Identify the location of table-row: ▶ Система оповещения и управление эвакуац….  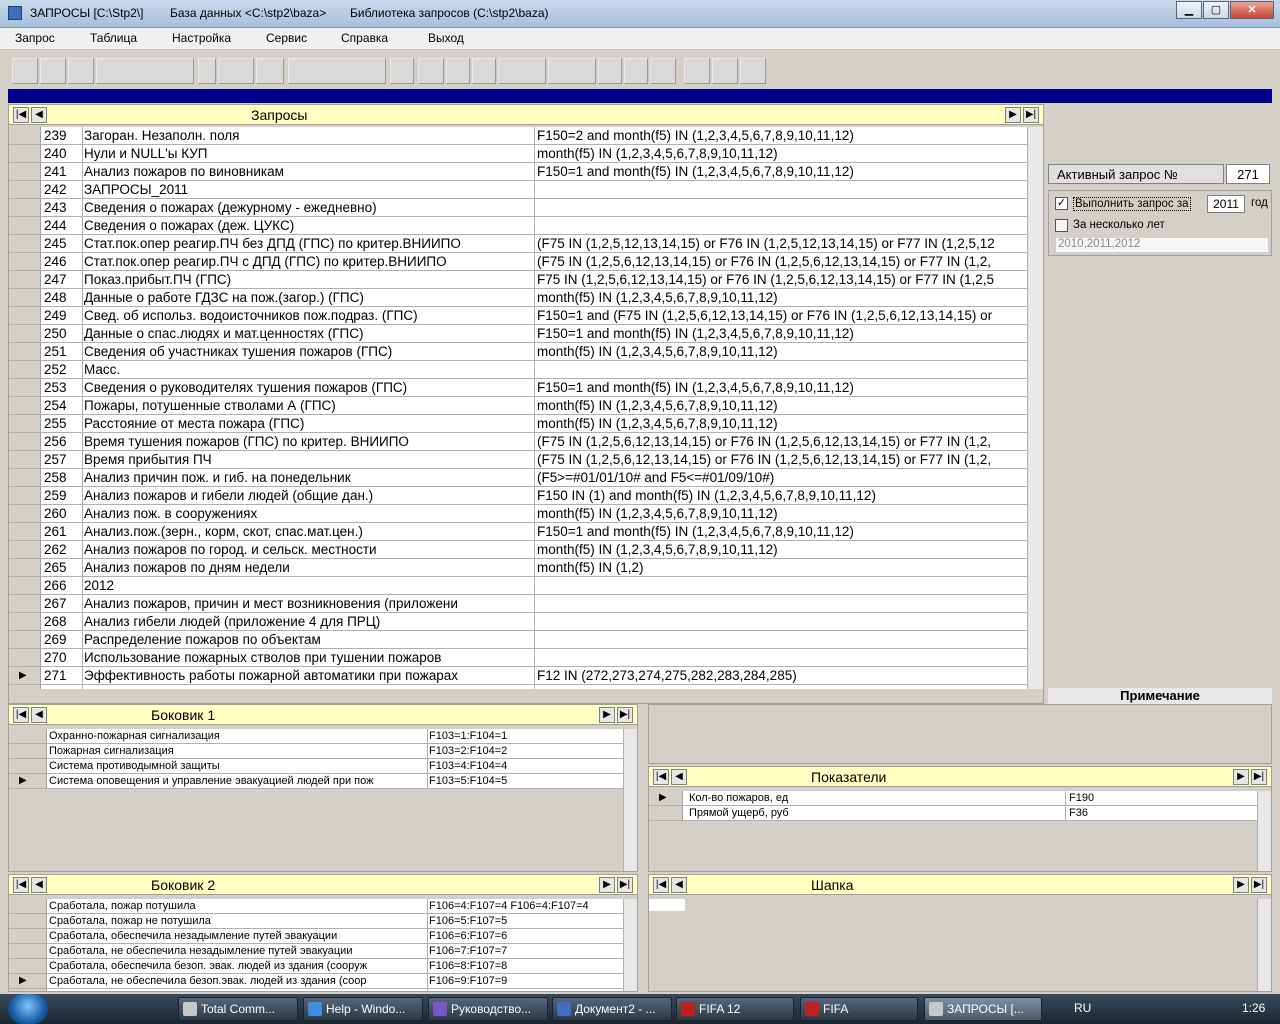
(316, 781).